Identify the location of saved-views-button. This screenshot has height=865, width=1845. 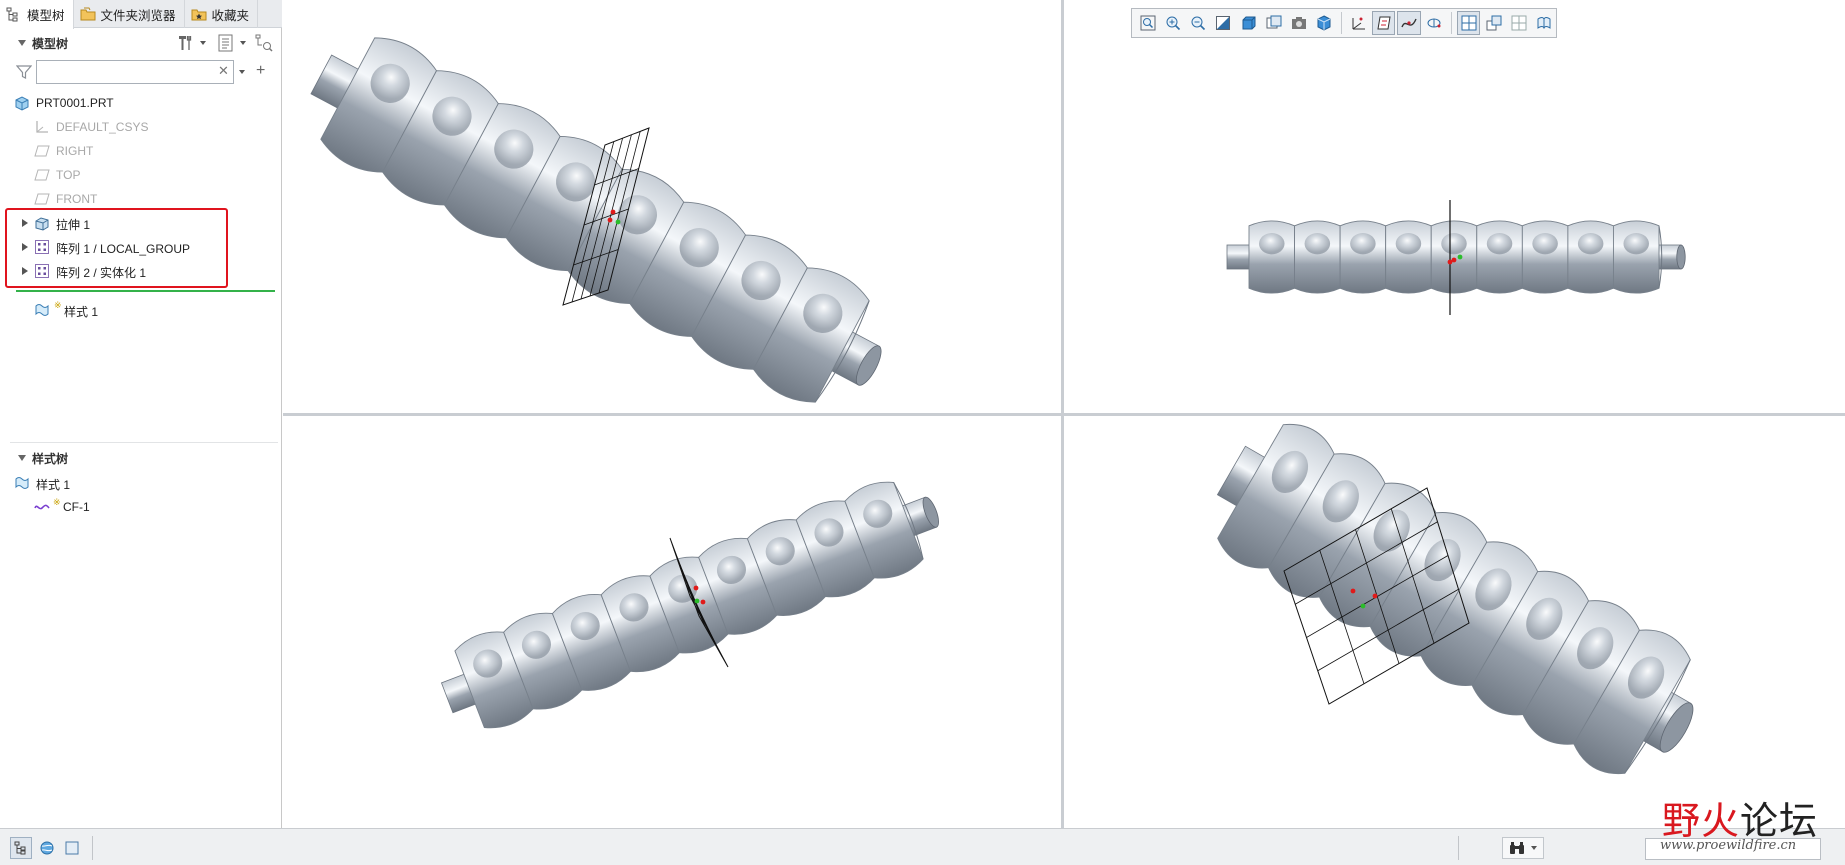
(1273, 23).